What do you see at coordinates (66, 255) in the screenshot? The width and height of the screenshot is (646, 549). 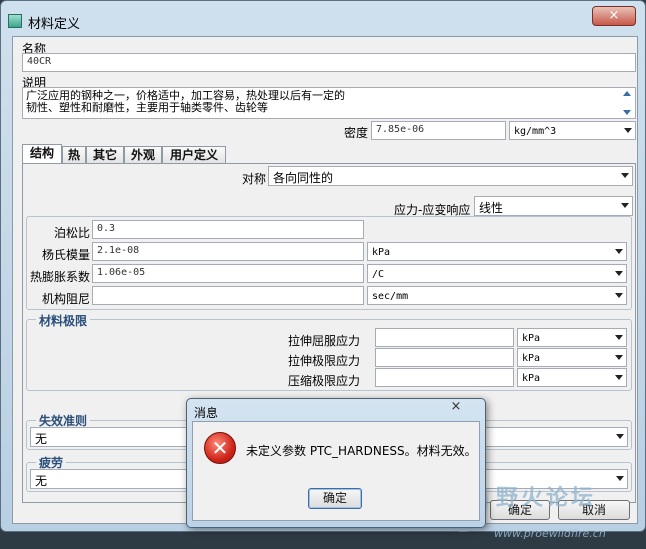 I see `young-label: 杨氏模量` at bounding box center [66, 255].